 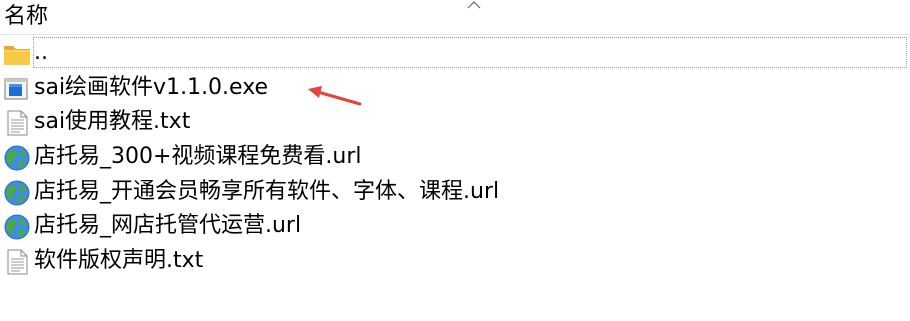 What do you see at coordinates (16, 89) in the screenshot?
I see `exe-icon` at bounding box center [16, 89].